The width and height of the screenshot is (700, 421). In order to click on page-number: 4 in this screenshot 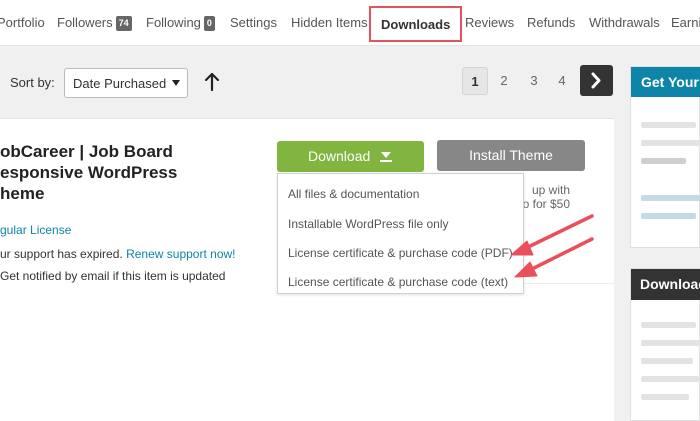, I will do `click(562, 80)`.